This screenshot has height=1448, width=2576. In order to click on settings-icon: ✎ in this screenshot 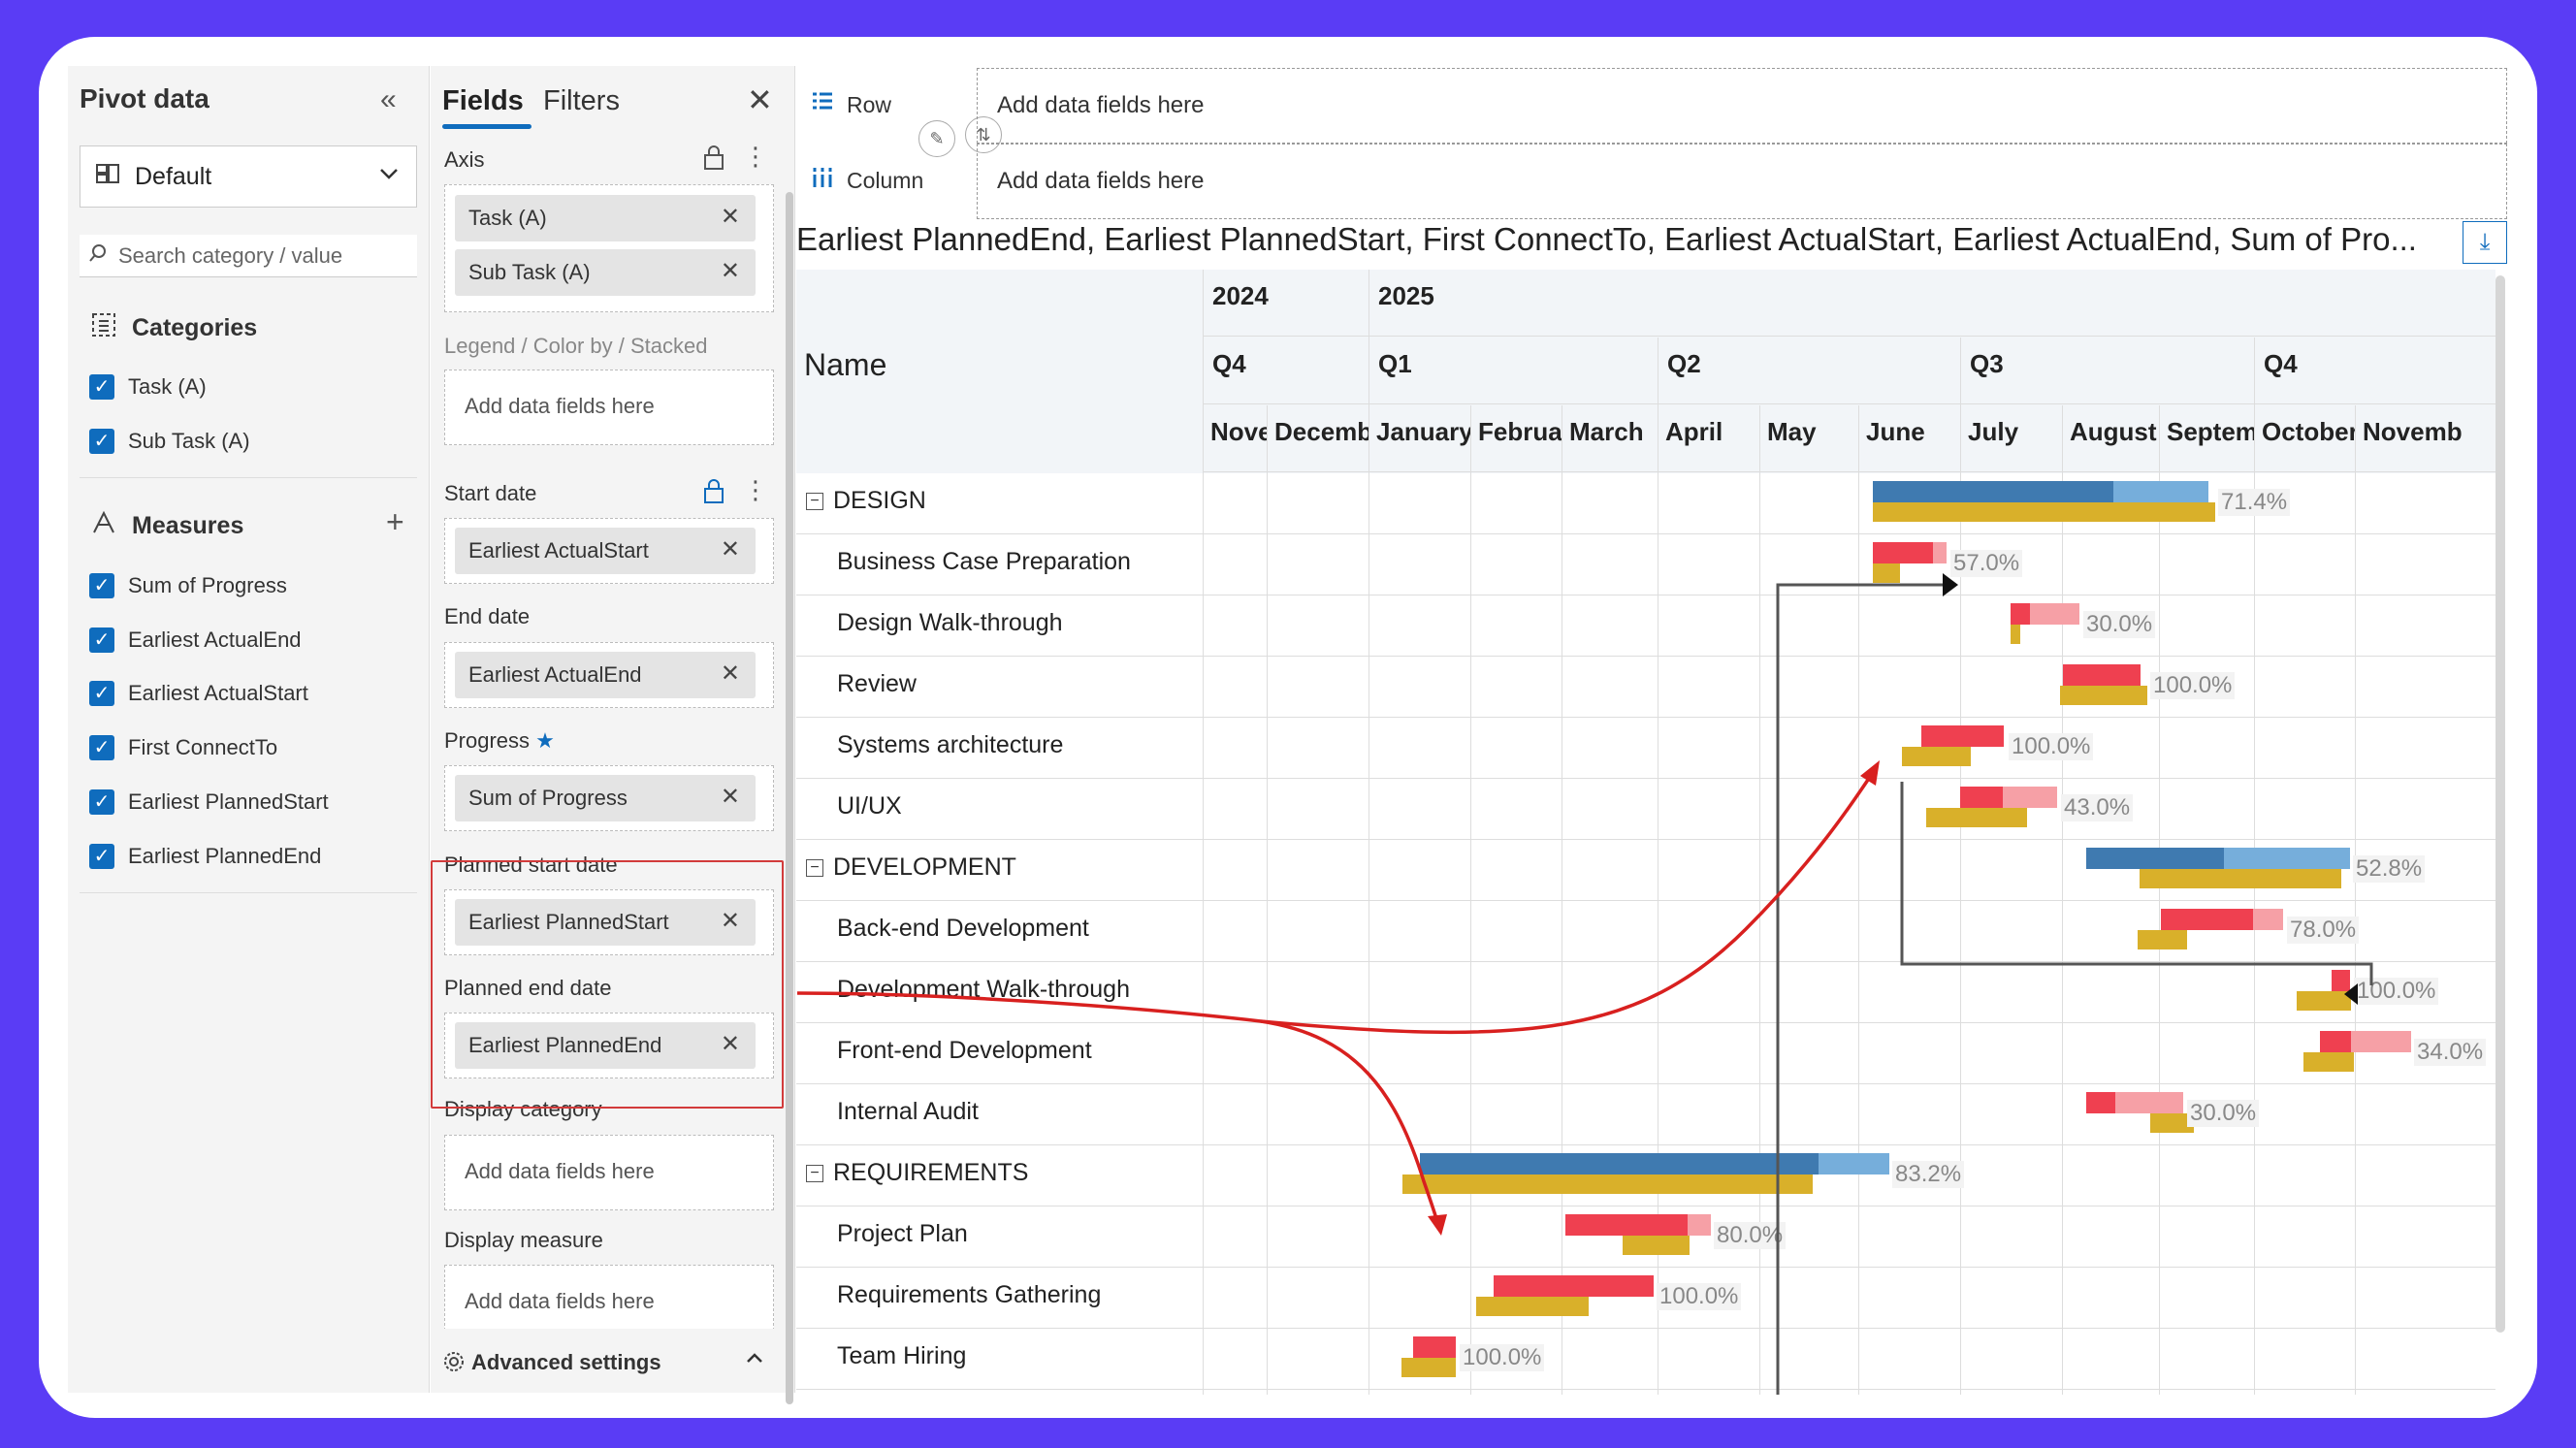, I will do `click(936, 138)`.